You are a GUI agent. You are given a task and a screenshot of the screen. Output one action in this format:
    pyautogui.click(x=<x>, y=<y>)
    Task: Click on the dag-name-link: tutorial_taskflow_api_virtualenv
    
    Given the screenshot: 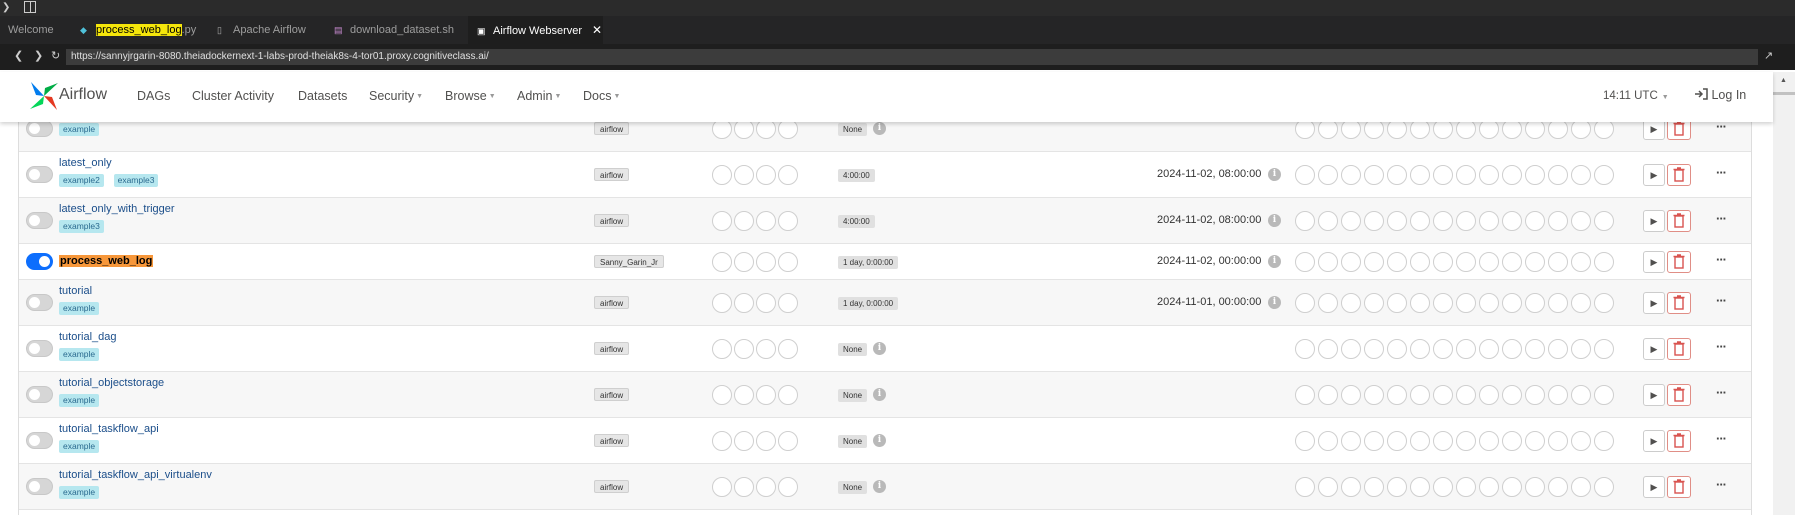 What is the action you would take?
    pyautogui.click(x=135, y=475)
    